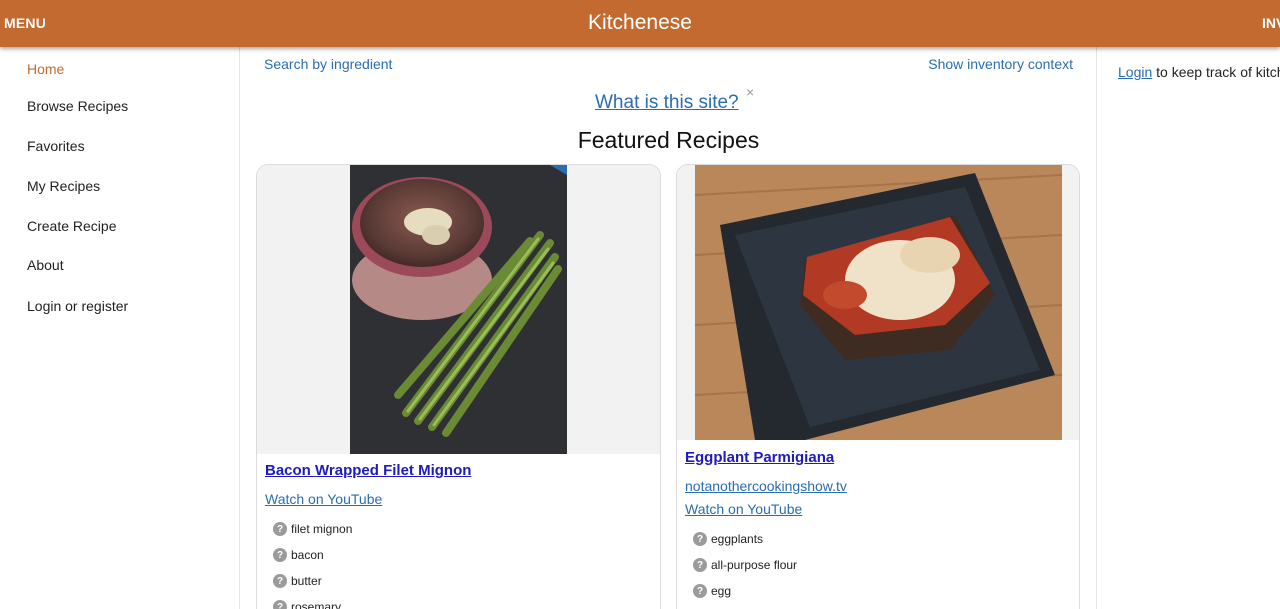  Describe the element at coordinates (712, 591) in the screenshot. I see `ingredient-item: ? egg` at that location.